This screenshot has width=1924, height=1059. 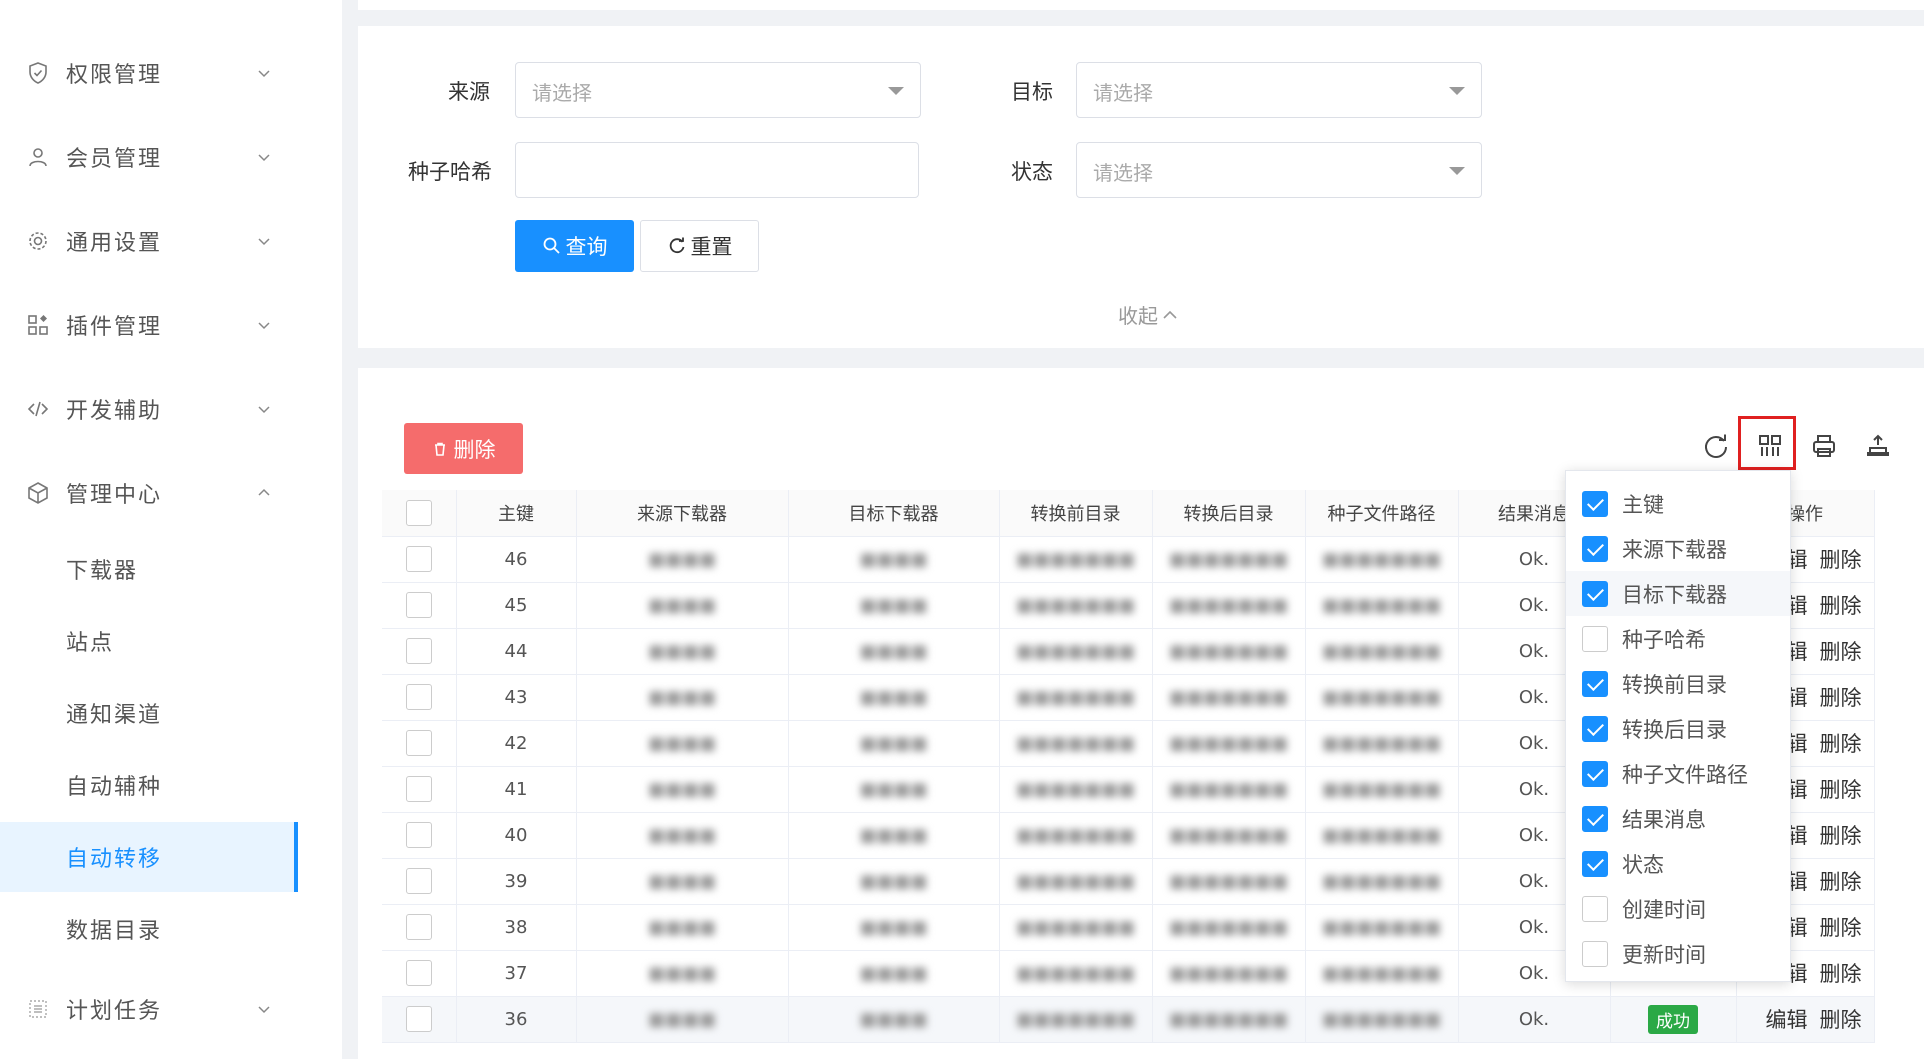 I want to click on chevron-down-icon, so click(x=264, y=1010).